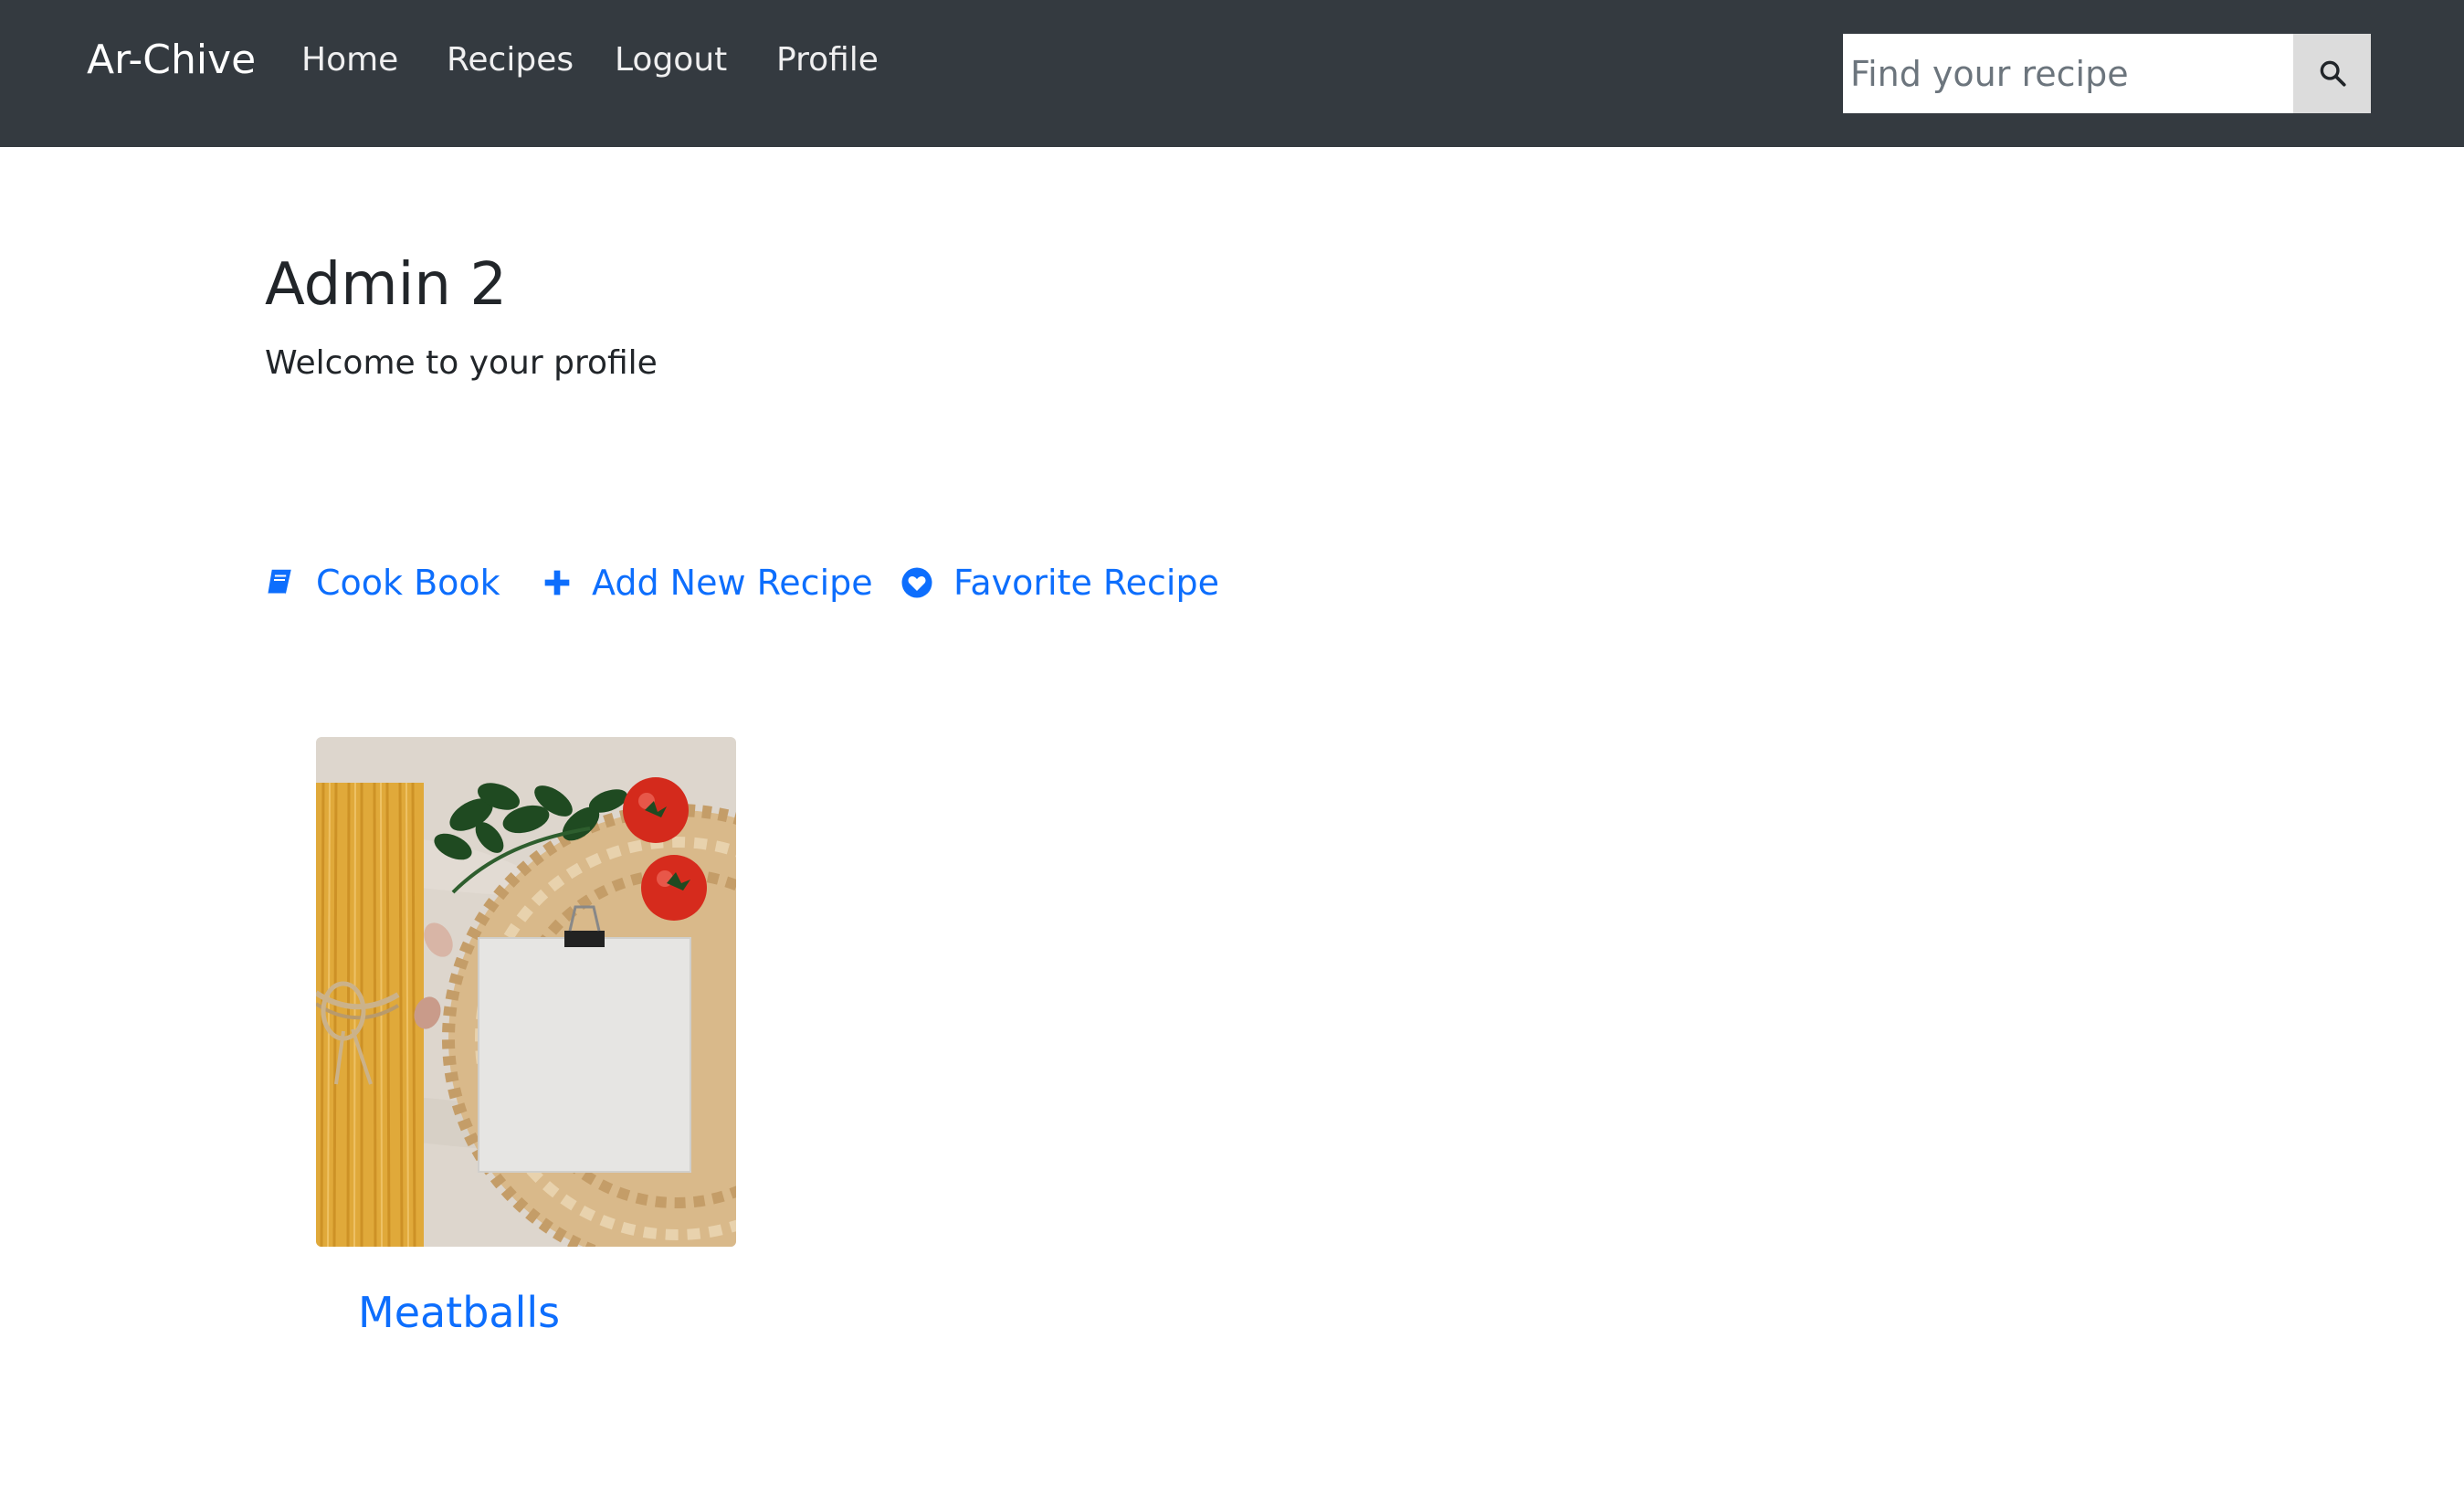  I want to click on search-form, so click(2107, 73).